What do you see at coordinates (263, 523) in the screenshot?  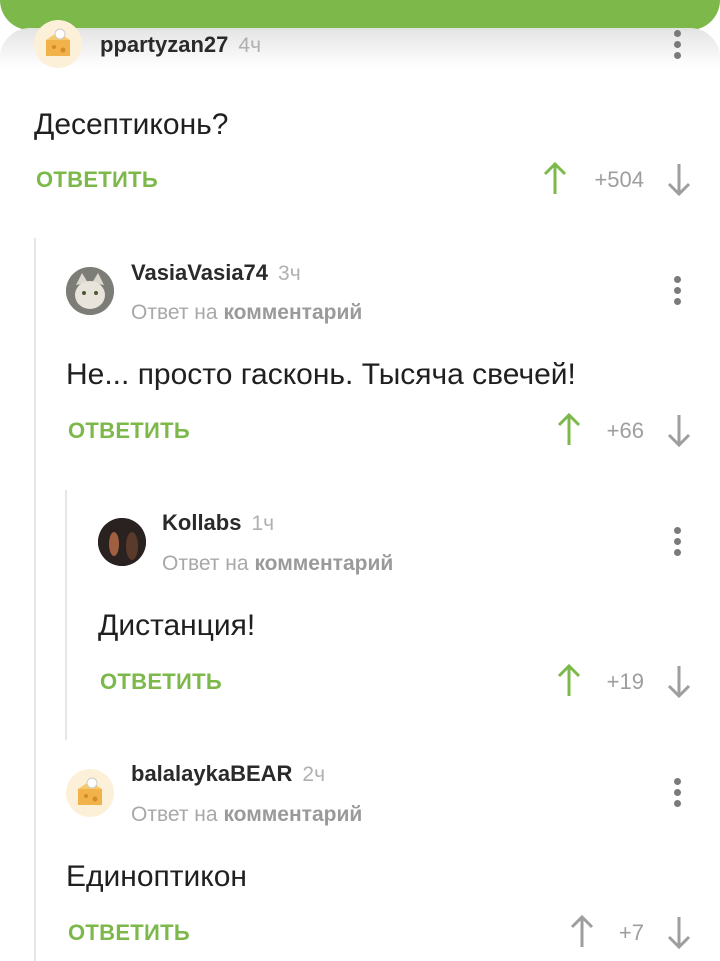 I see `comment-time: 1ч` at bounding box center [263, 523].